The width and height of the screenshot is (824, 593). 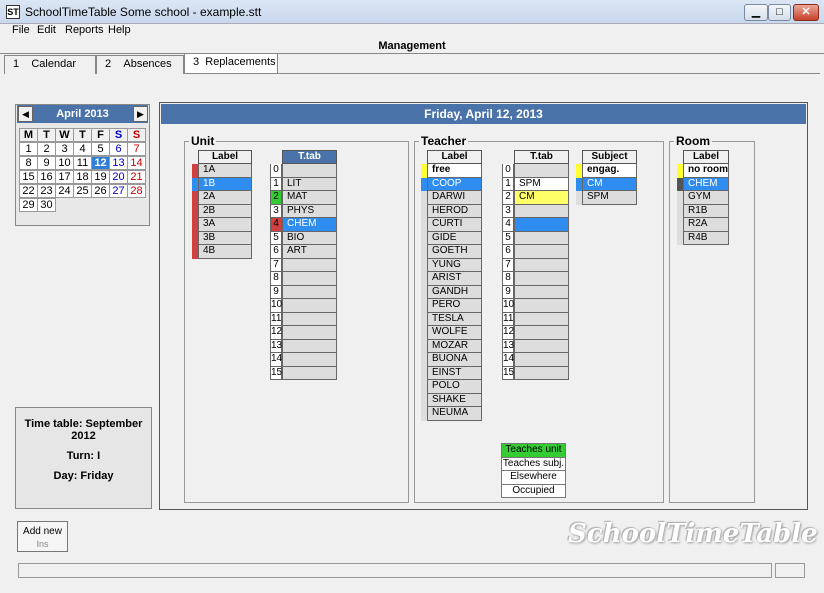 What do you see at coordinates (100, 191) in the screenshot?
I see `calendar-day: 26` at bounding box center [100, 191].